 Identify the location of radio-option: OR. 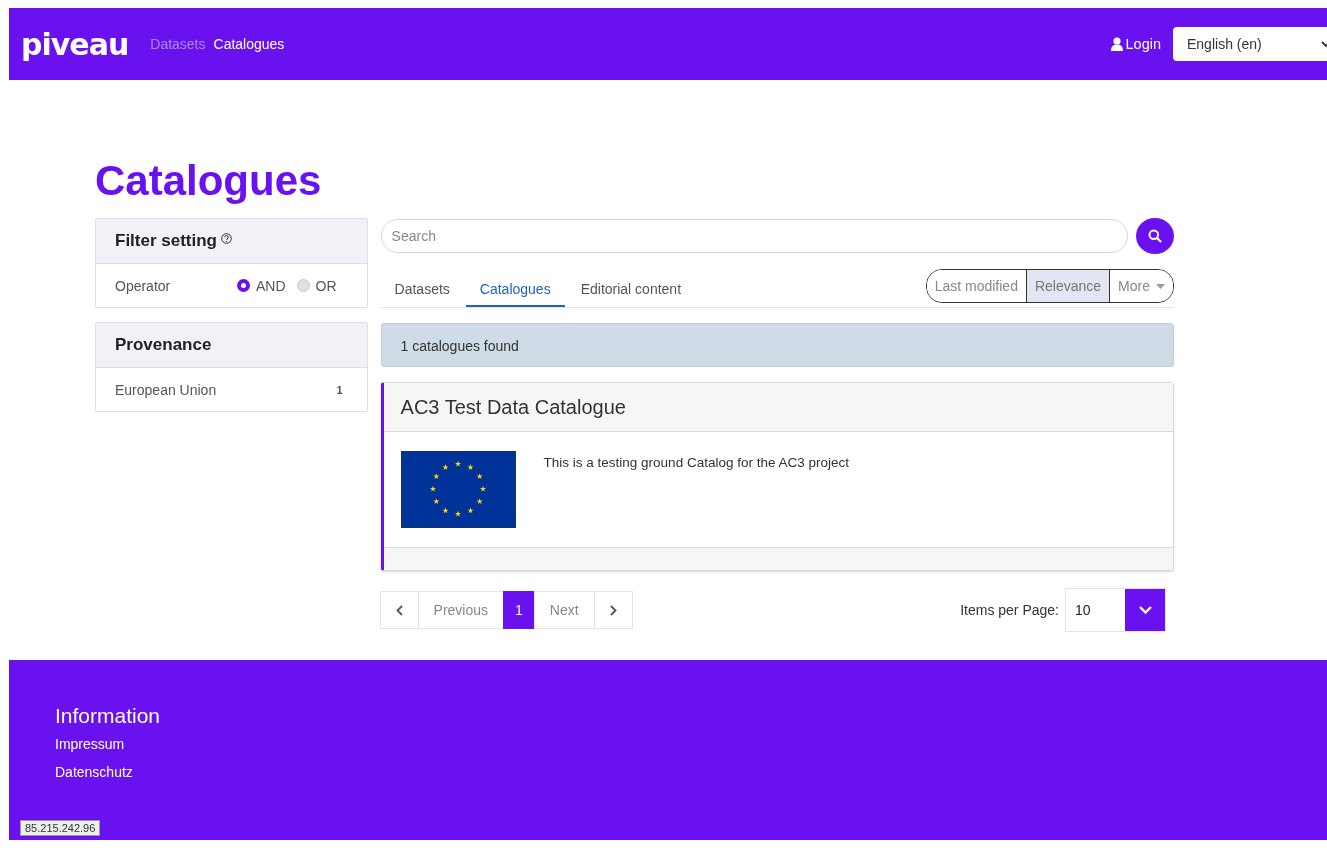
(316, 285).